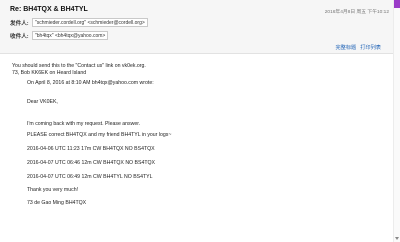 The image size is (400, 242). What do you see at coordinates (49, 73) in the screenshot?
I see `body-line: 73, Bob KK6EK on Heard Island` at bounding box center [49, 73].